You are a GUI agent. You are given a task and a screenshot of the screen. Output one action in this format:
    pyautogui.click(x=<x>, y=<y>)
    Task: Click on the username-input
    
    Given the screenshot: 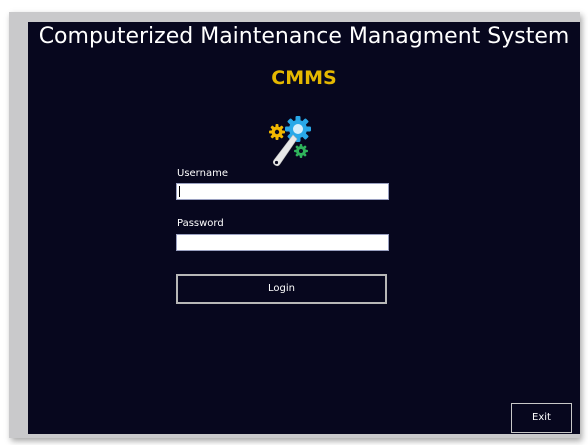 What is the action you would take?
    pyautogui.click(x=282, y=196)
    